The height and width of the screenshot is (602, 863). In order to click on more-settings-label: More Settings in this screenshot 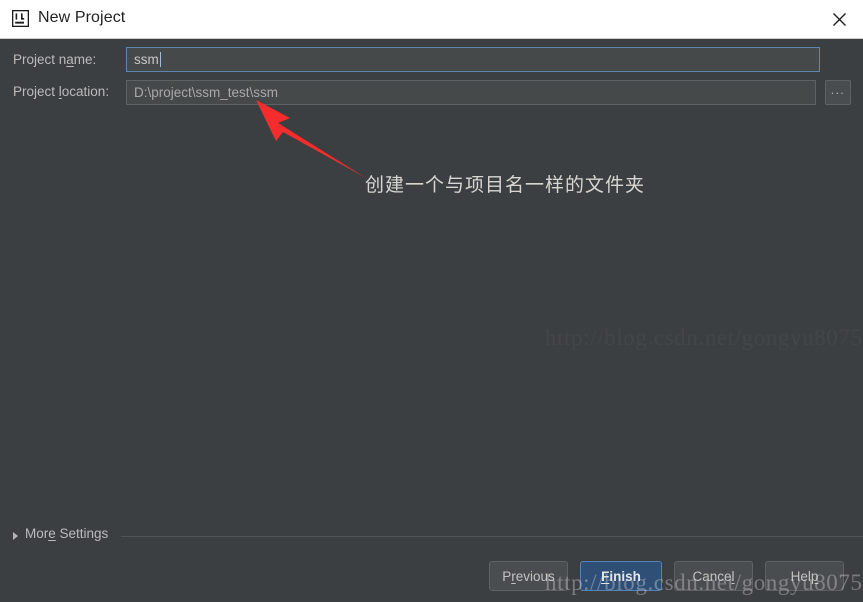, I will do `click(66, 533)`.